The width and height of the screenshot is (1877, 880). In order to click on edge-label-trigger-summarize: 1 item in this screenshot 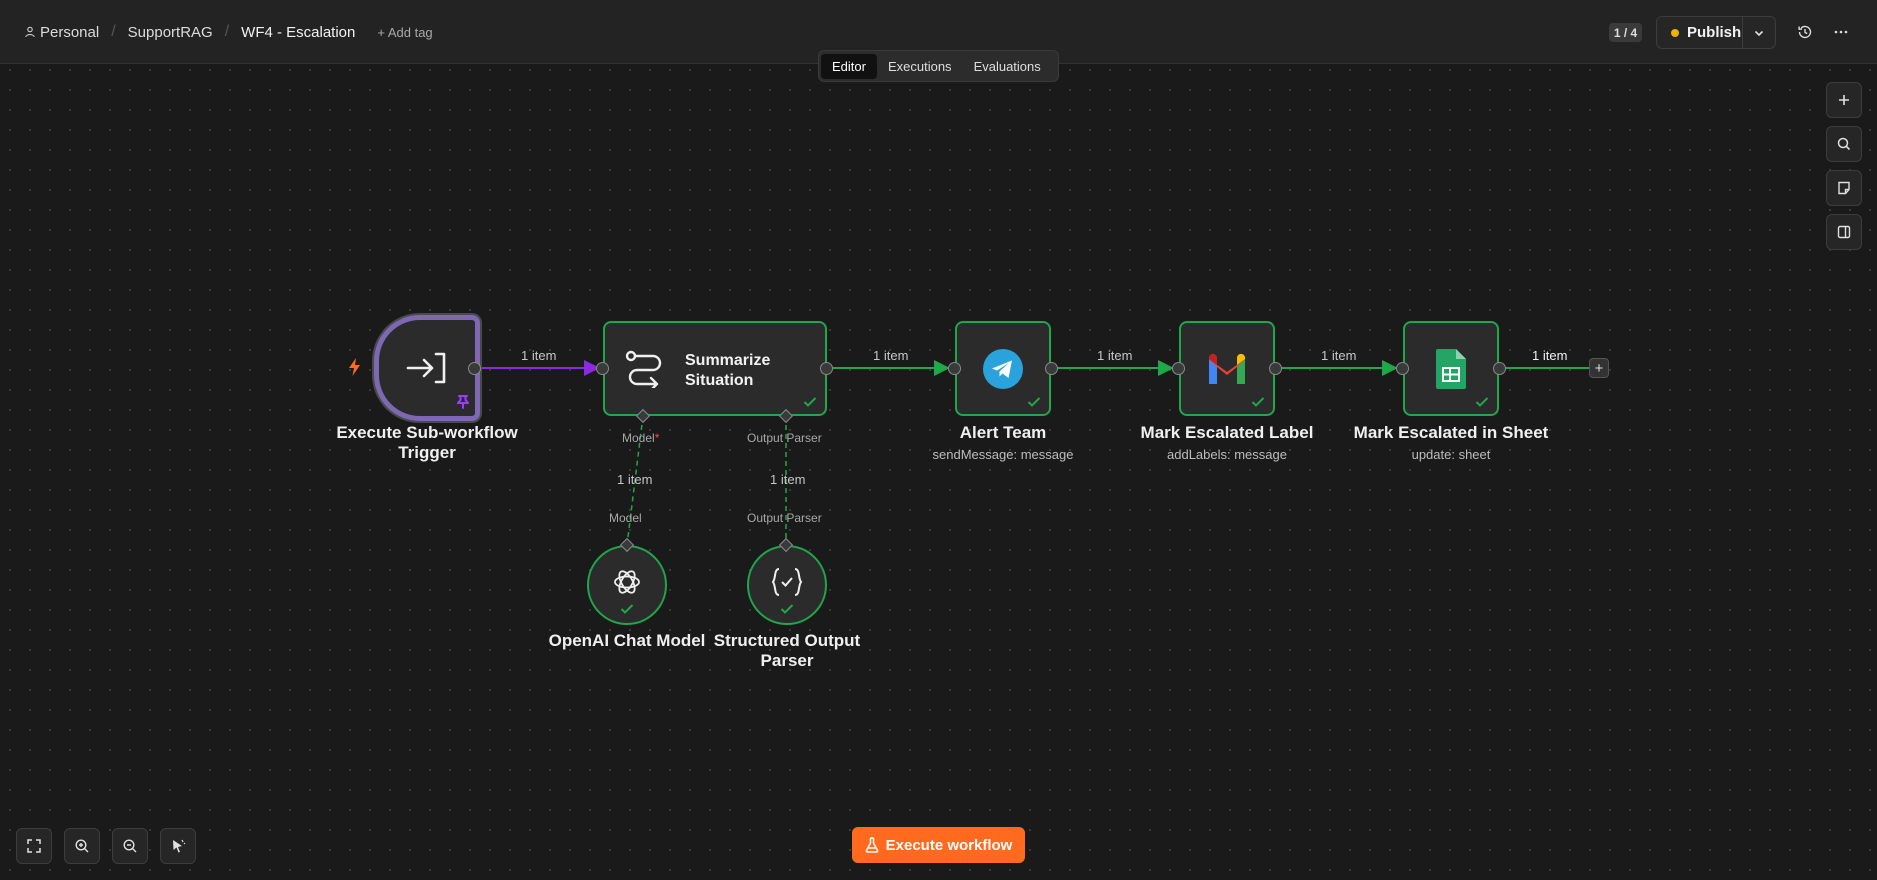, I will do `click(539, 355)`.